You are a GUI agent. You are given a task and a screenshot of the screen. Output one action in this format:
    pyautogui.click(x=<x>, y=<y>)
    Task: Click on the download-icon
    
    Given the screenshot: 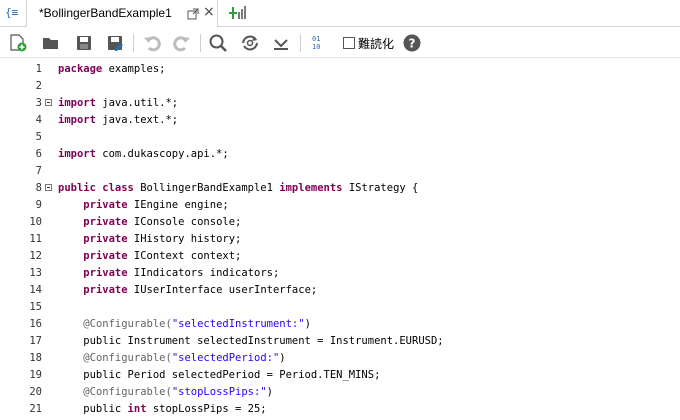 What is the action you would take?
    pyautogui.click(x=281, y=43)
    